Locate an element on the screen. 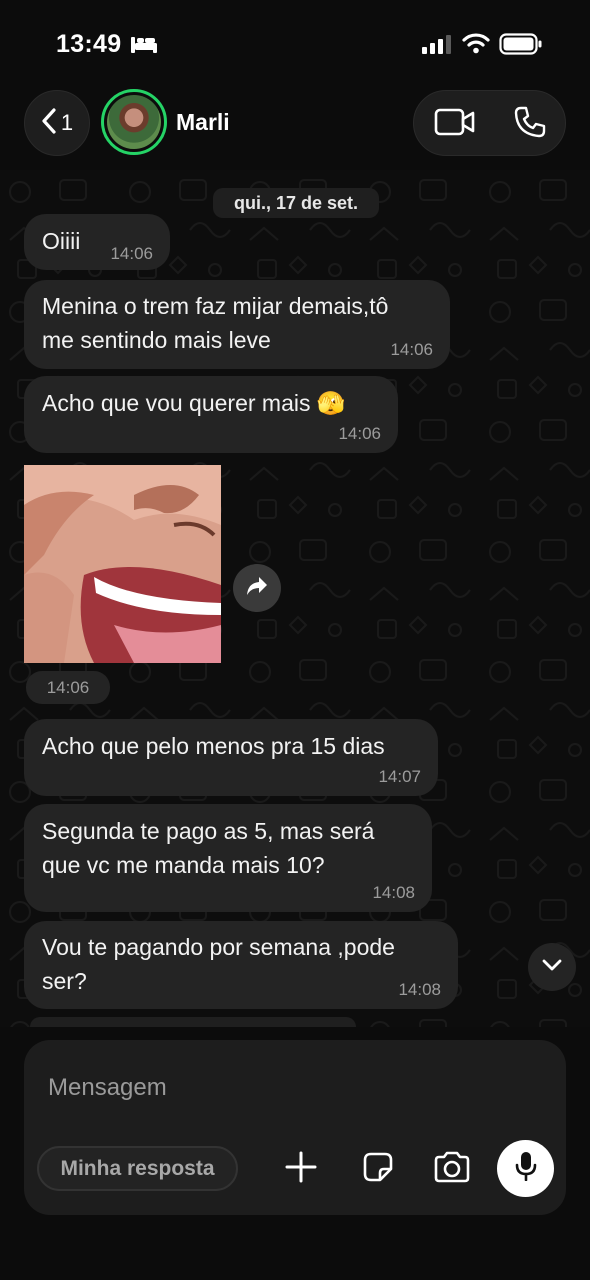  attach-button is located at coordinates (301, 1169).